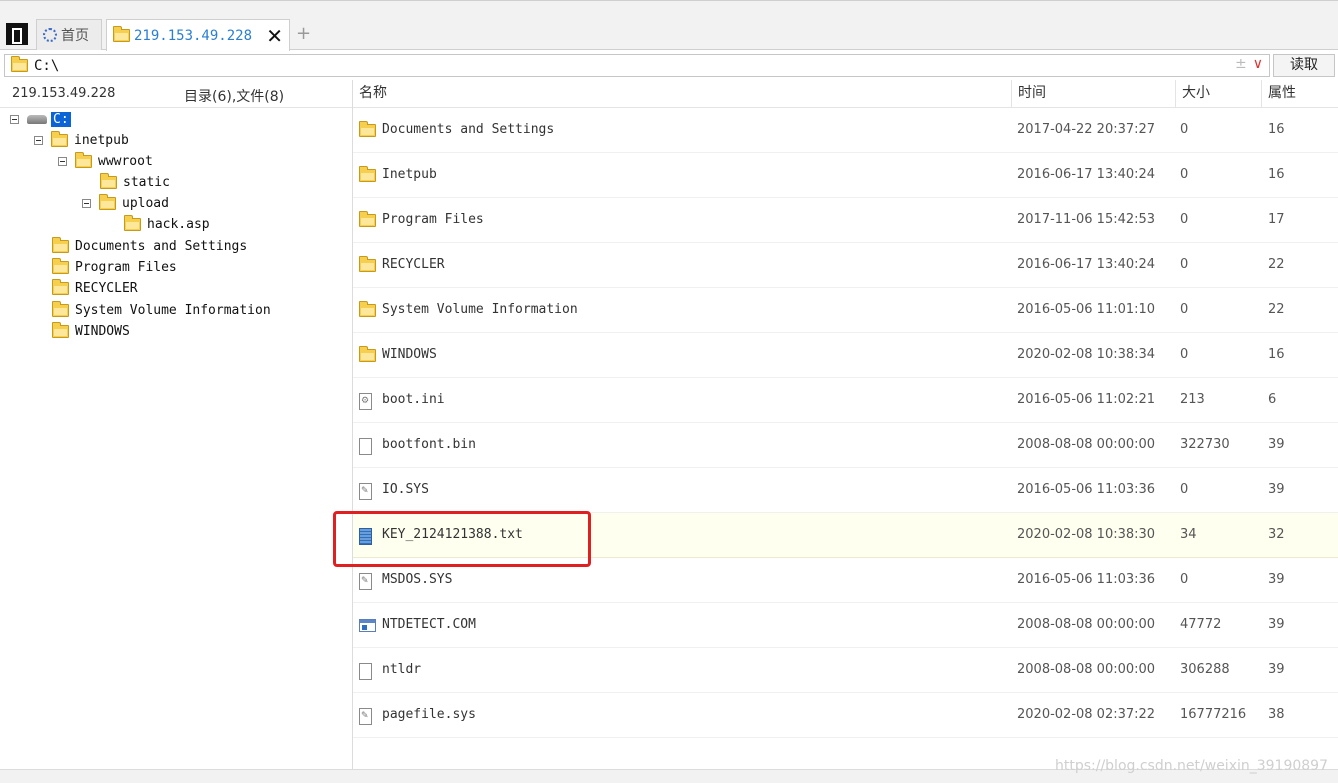  What do you see at coordinates (1276, 264) in the screenshot?
I see `file-attr: 22` at bounding box center [1276, 264].